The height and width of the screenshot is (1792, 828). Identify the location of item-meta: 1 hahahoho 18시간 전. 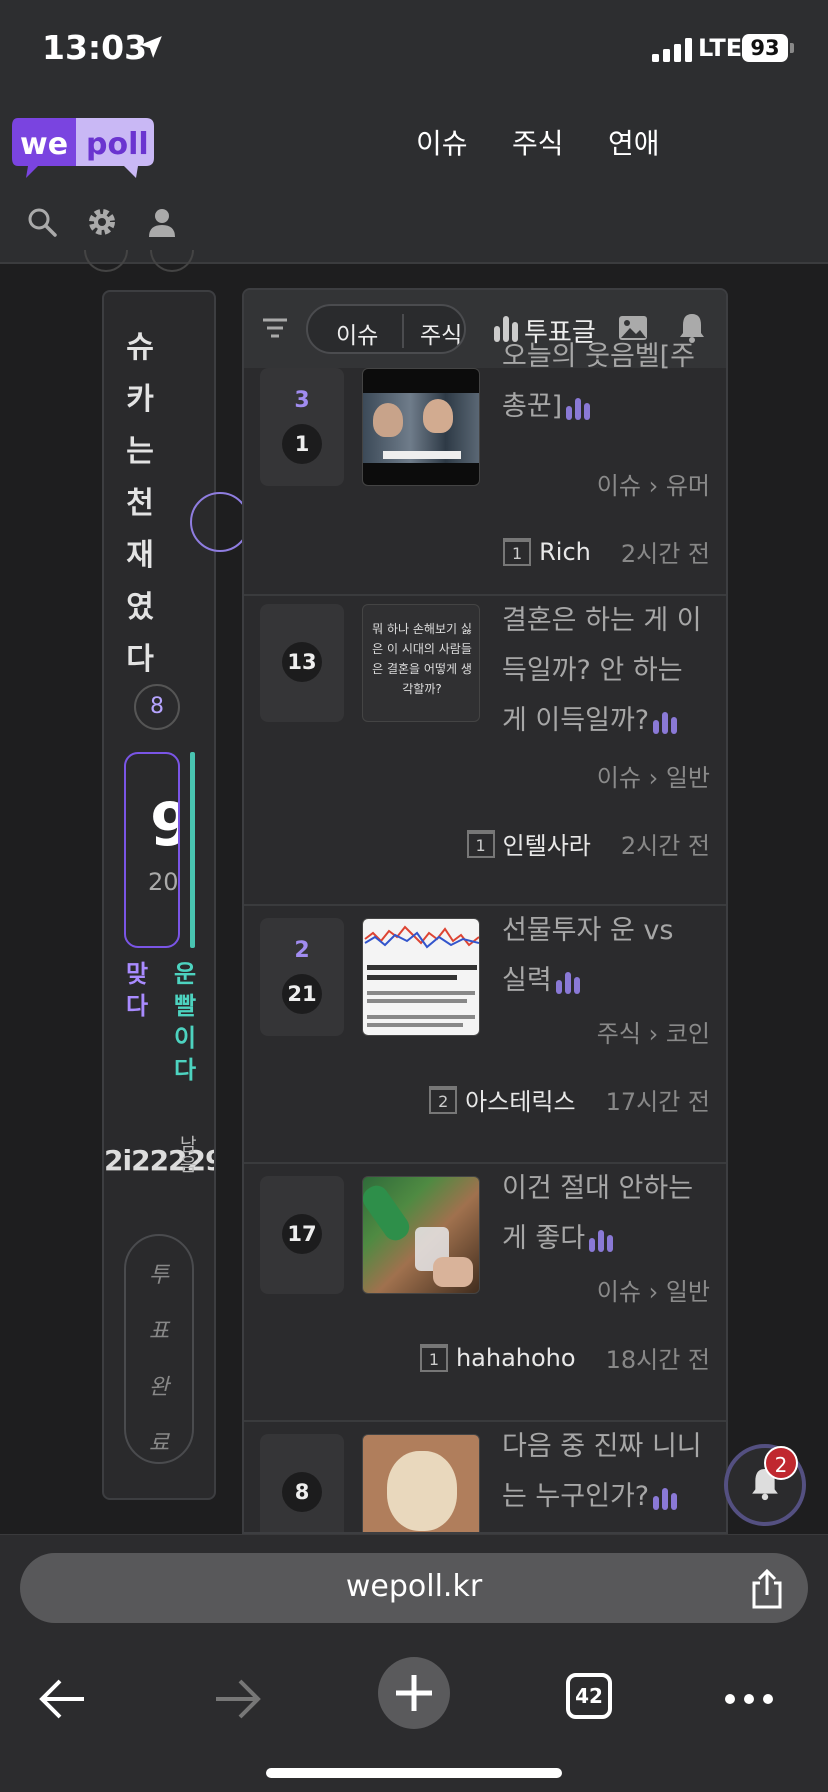
(564, 1357).